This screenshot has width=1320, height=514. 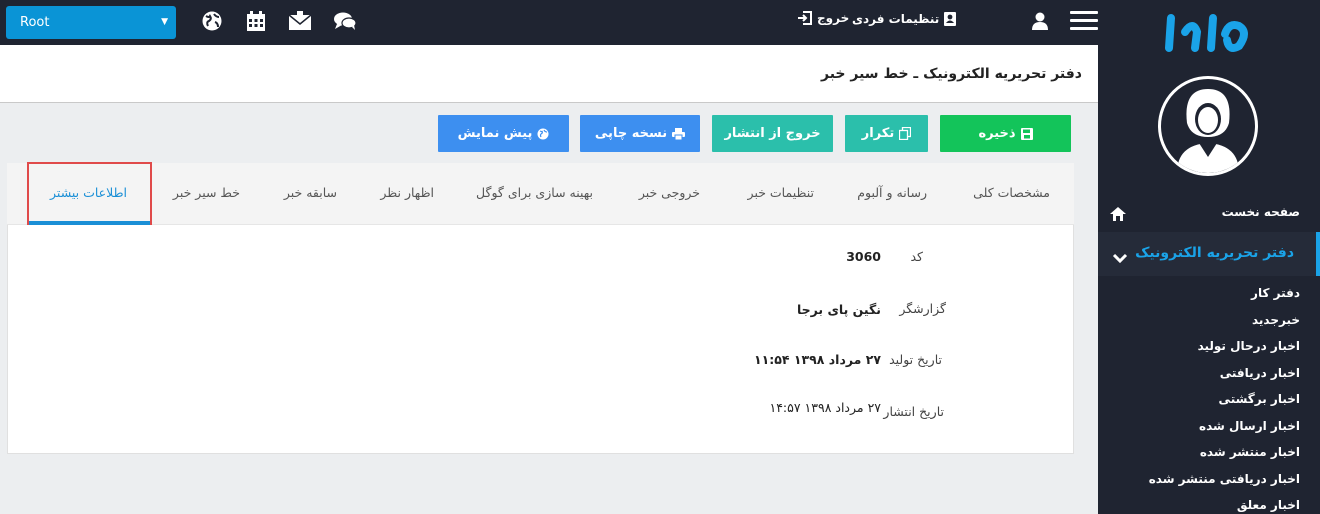 I want to click on published-date-value: ۲۷ مرداد ۱۳۹۸ ۱۴:۵۷, so click(x=825, y=407).